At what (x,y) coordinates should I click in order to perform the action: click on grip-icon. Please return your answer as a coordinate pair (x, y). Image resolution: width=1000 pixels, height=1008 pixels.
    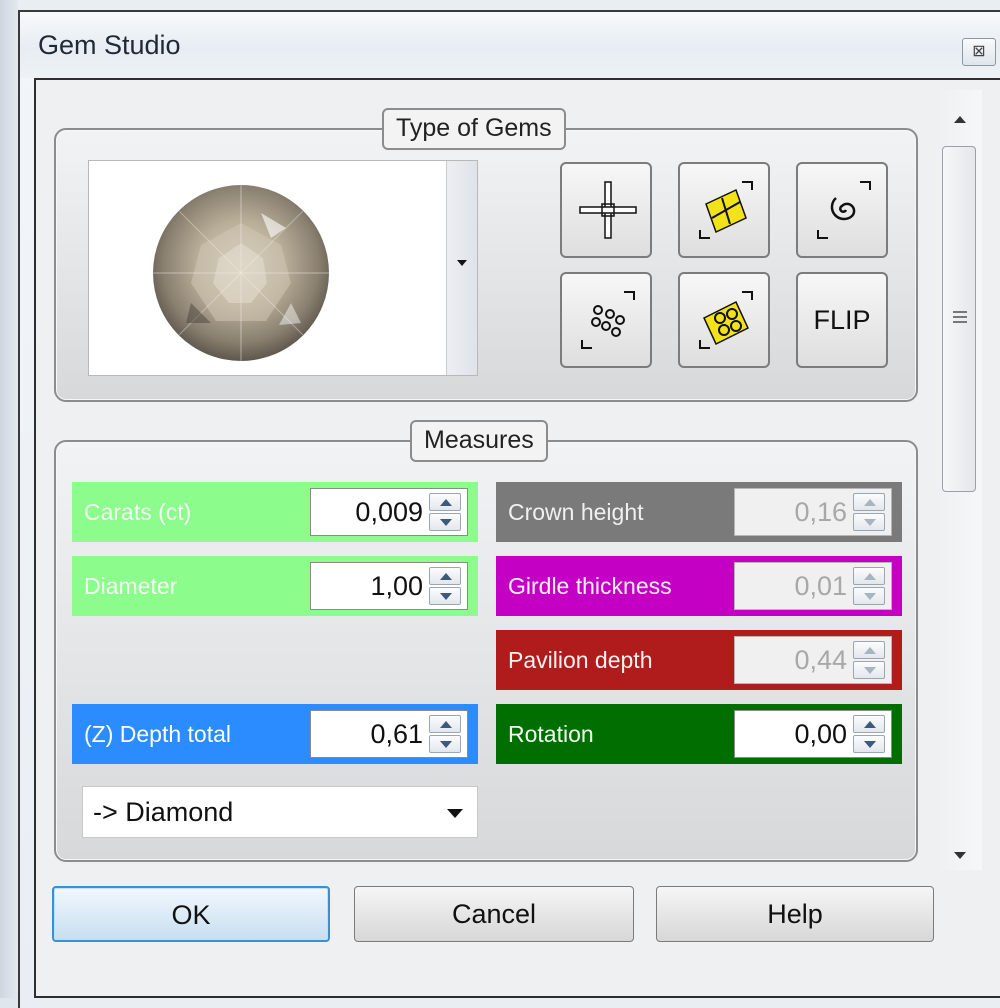
    Looking at the image, I should click on (960, 318).